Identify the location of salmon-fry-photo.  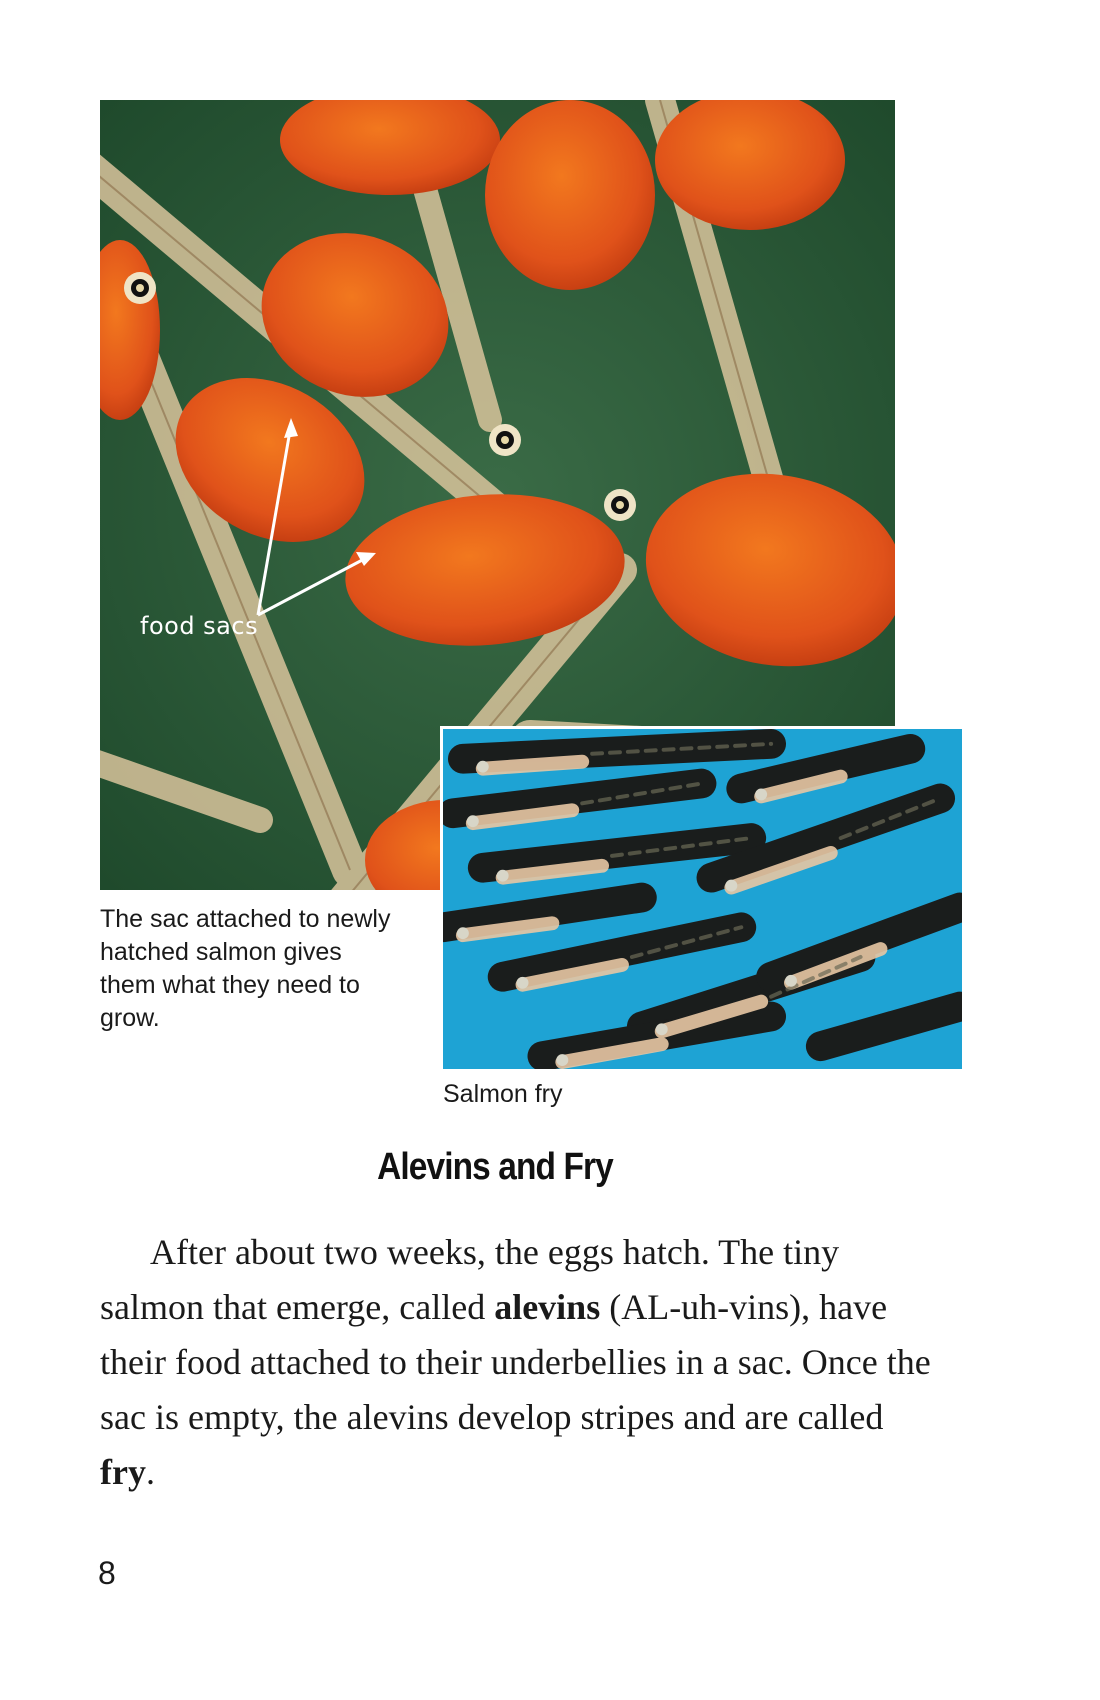
(701, 897).